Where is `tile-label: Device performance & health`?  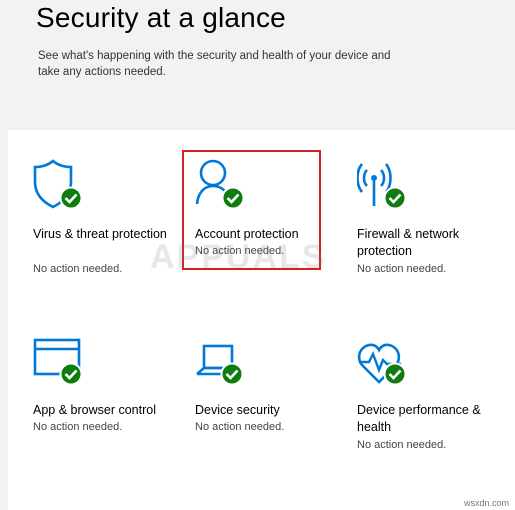
tile-label: Device performance & health is located at coordinates (419, 418).